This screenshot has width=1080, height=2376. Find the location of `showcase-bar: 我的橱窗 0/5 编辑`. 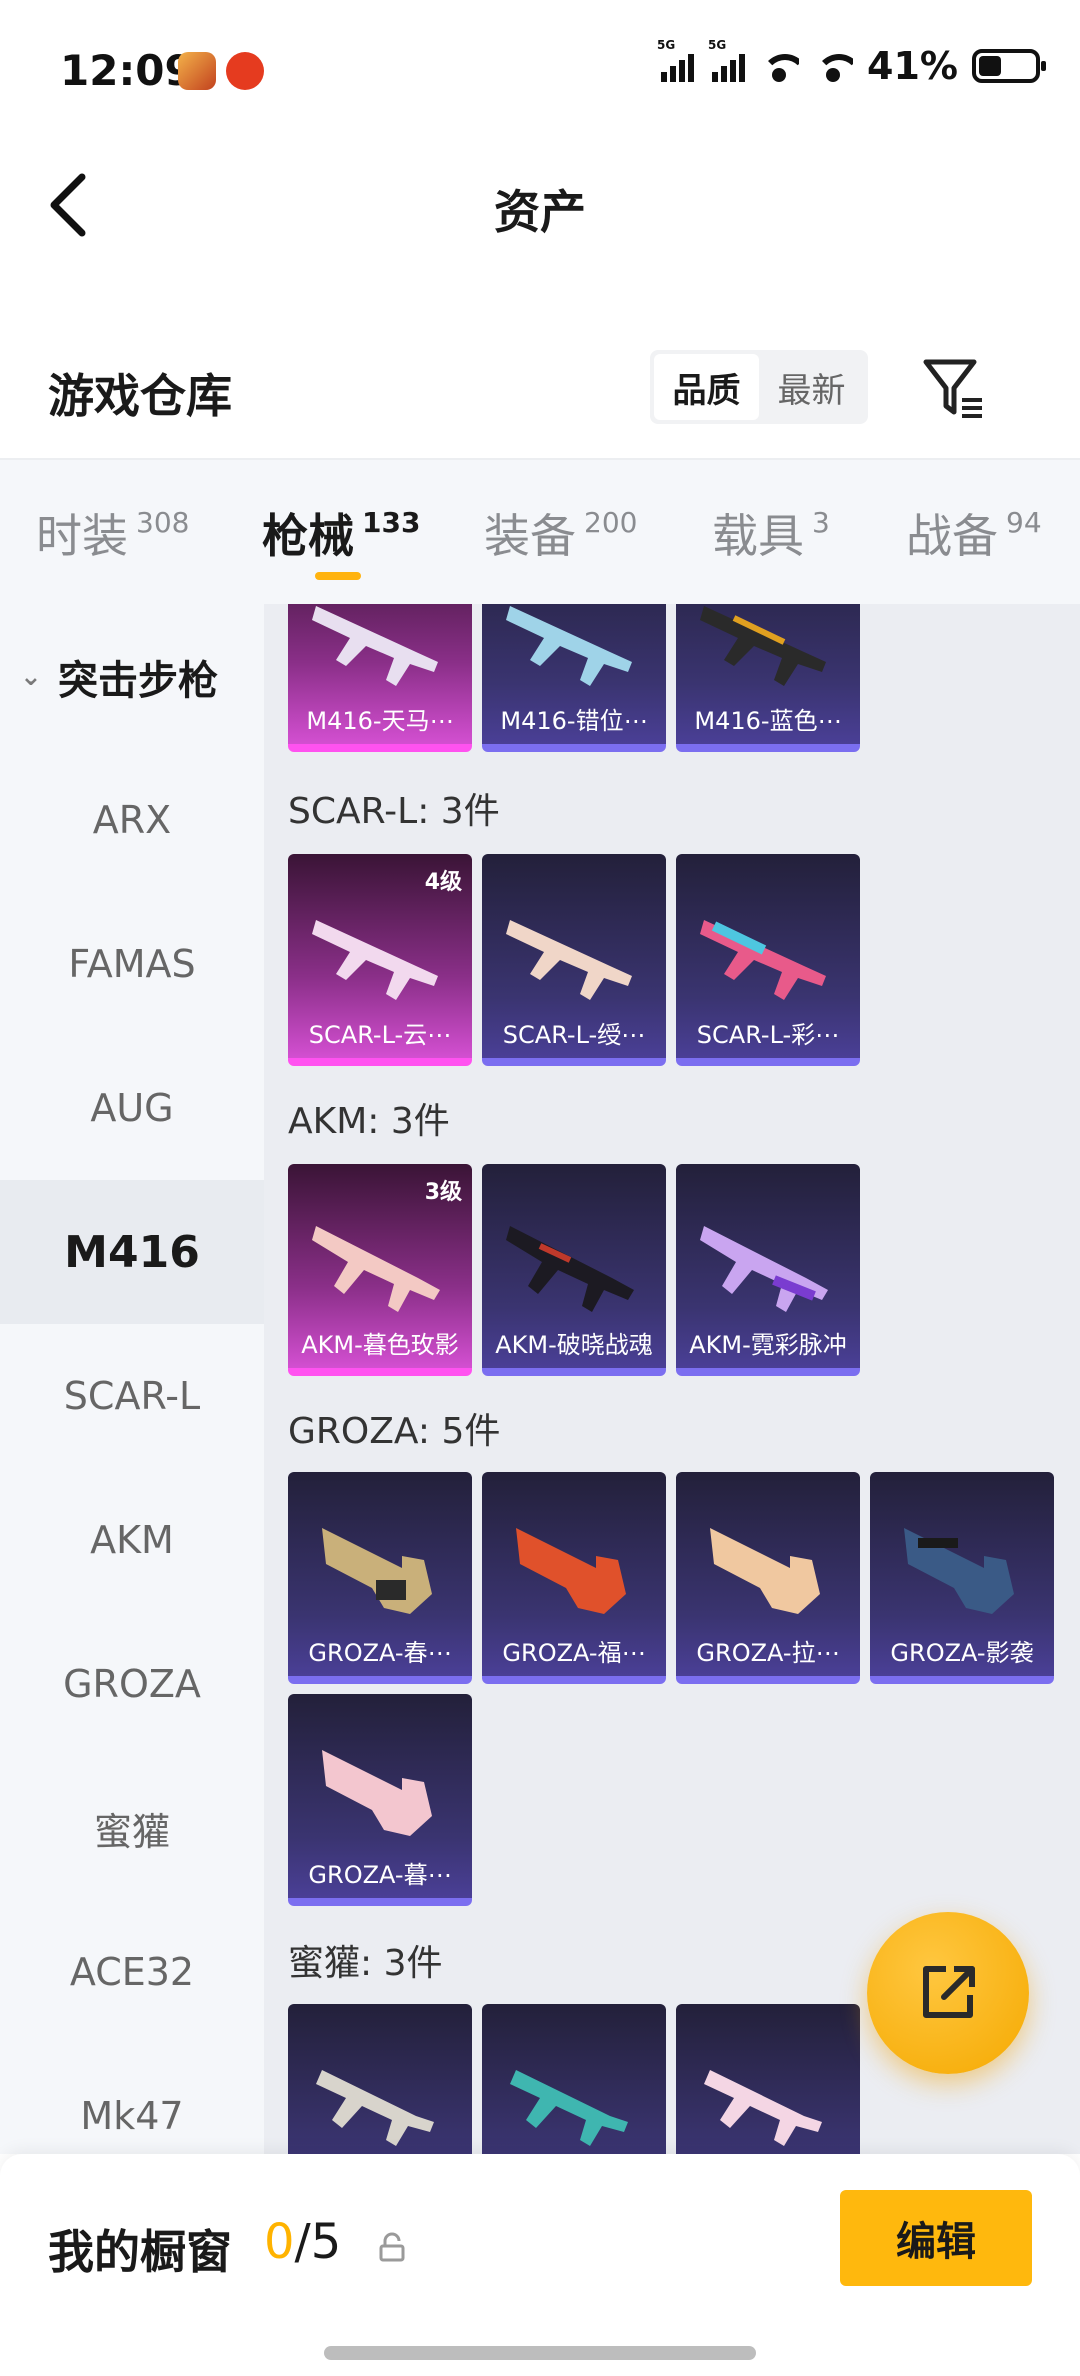

showcase-bar: 我的橱窗 0/5 编辑 is located at coordinates (540, 2265).